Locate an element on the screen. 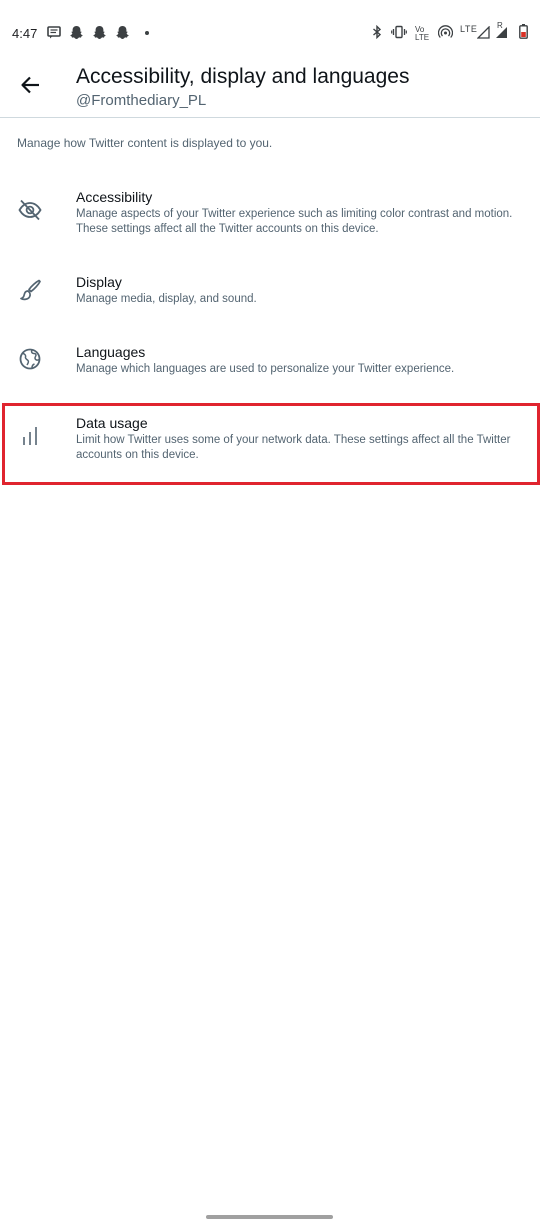 The height and width of the screenshot is (1230, 540). hotspot-icon is located at coordinates (445, 34).